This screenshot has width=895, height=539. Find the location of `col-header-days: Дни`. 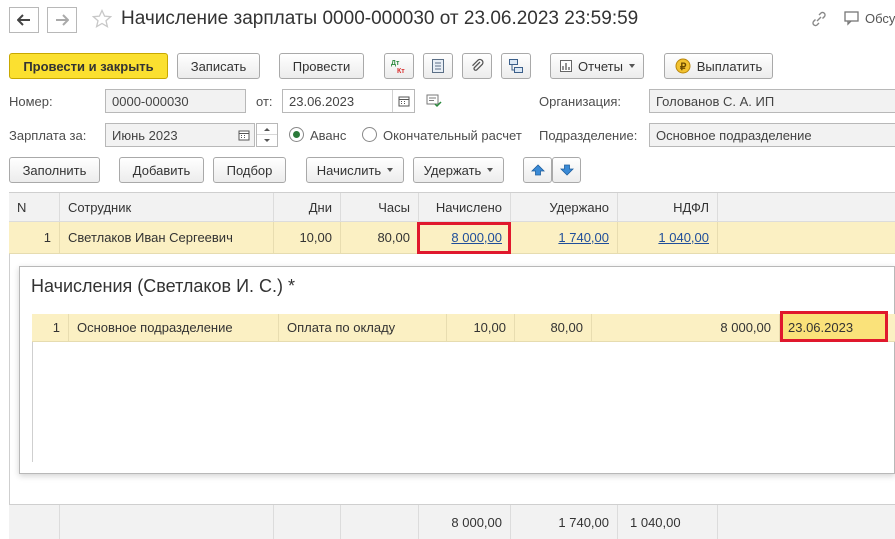

col-header-days: Дни is located at coordinates (307, 207).